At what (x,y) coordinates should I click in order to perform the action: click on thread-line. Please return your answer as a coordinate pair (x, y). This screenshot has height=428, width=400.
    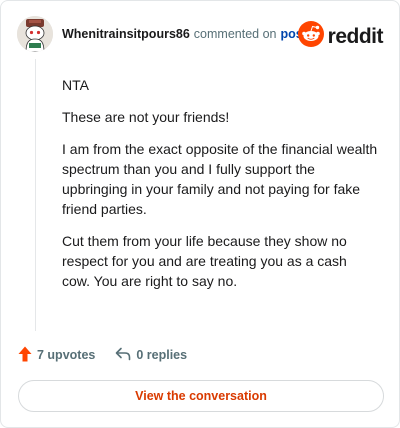
    Looking at the image, I should click on (35, 195).